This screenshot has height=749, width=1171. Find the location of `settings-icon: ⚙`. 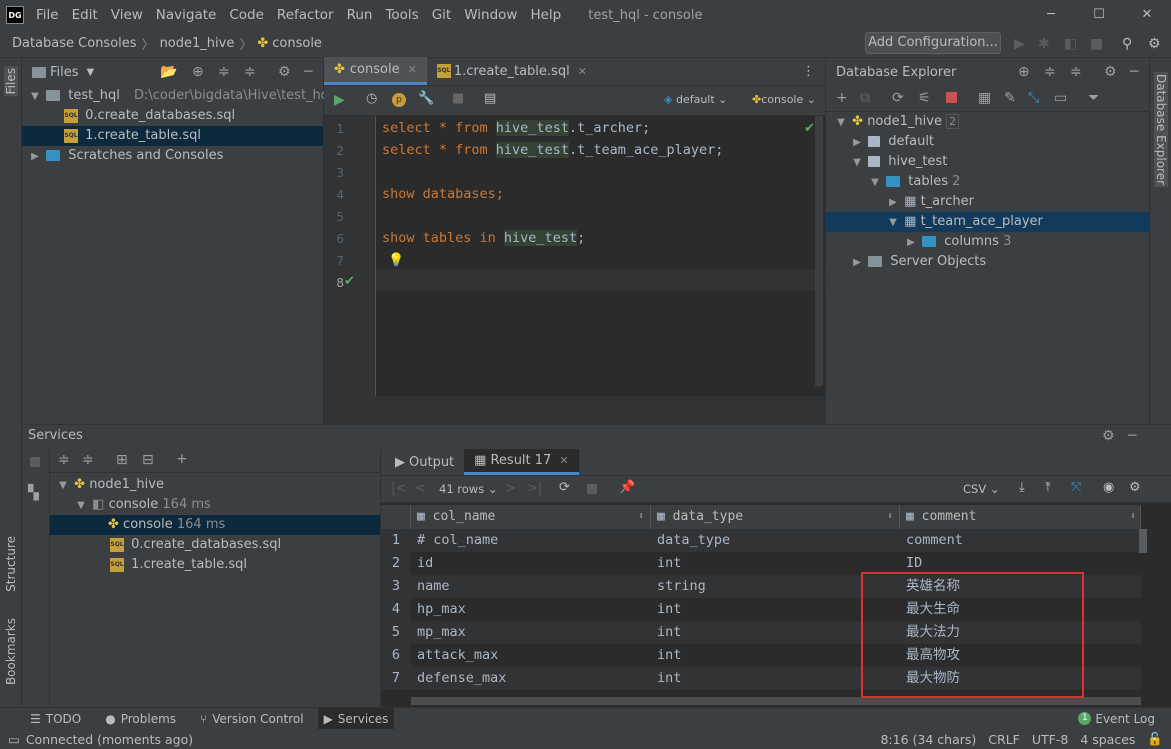

settings-icon: ⚙ is located at coordinates (1154, 44).